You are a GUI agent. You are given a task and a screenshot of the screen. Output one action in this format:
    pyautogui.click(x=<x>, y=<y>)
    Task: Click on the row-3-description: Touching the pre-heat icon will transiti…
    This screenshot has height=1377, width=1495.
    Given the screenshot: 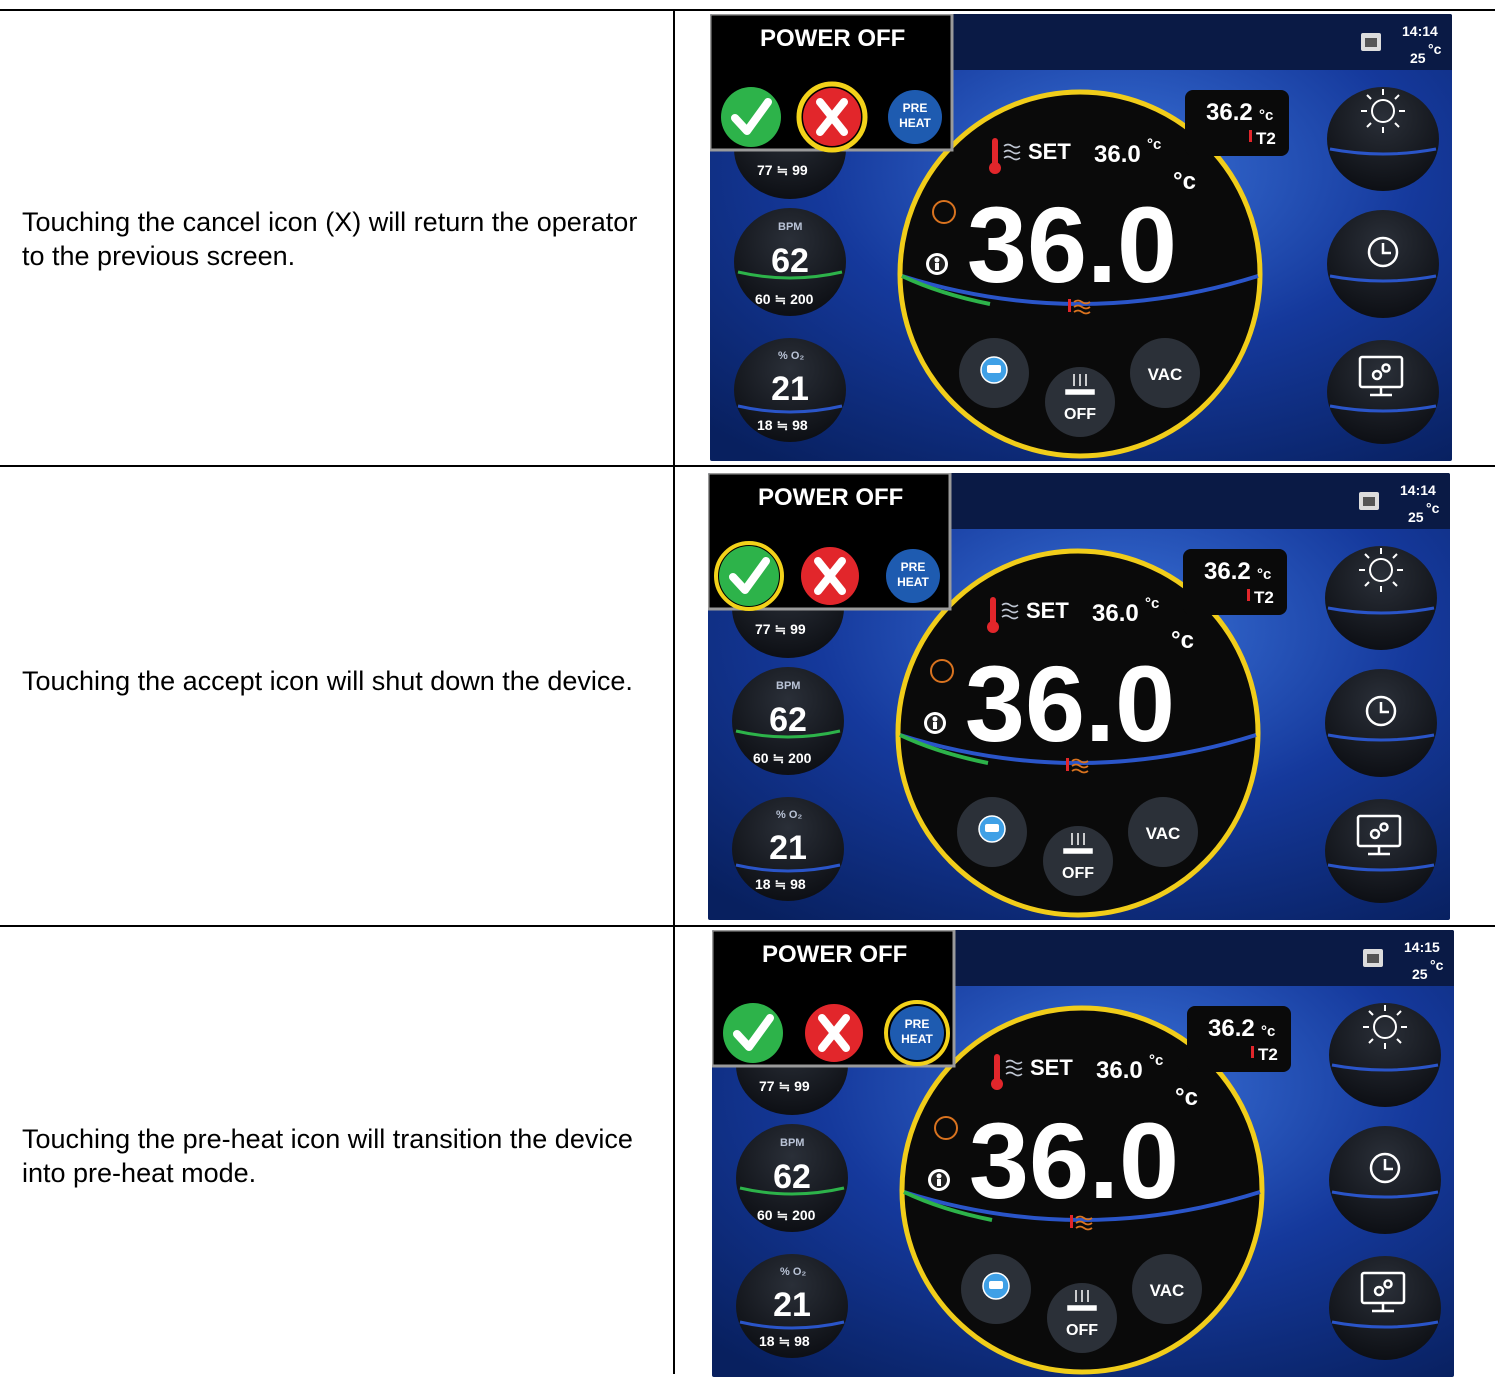 What is the action you would take?
    pyautogui.click(x=327, y=1156)
    